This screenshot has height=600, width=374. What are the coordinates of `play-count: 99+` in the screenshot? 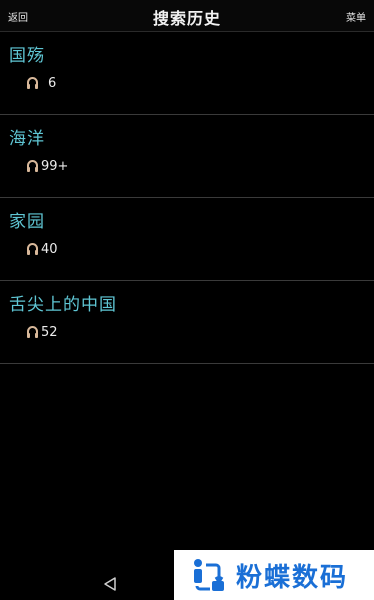 It's located at (55, 166).